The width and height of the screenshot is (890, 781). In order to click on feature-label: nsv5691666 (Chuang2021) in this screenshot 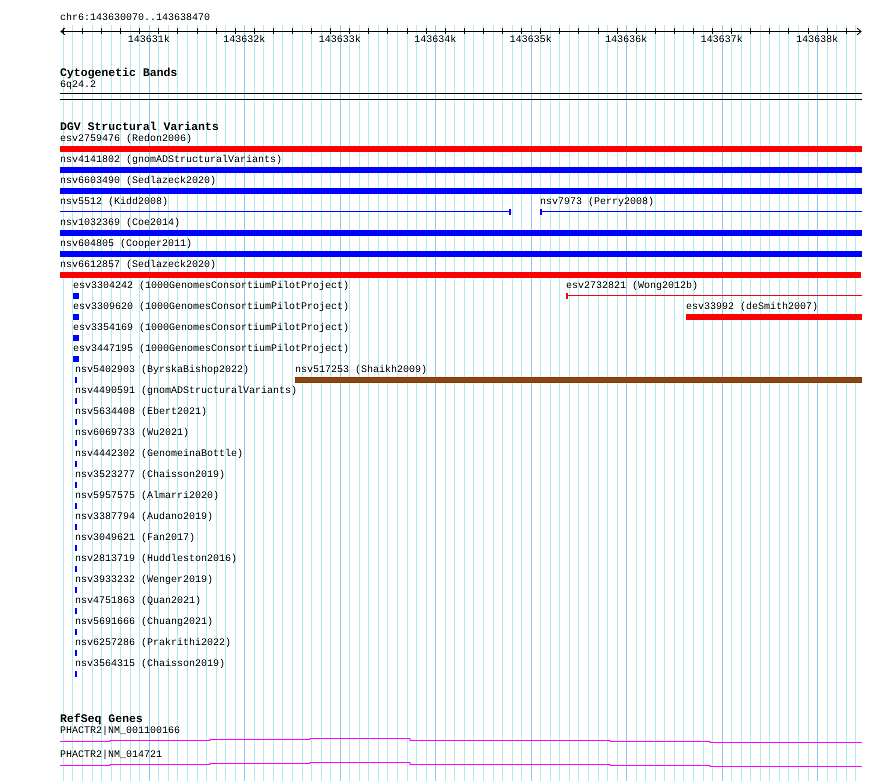, I will do `click(144, 622)`.